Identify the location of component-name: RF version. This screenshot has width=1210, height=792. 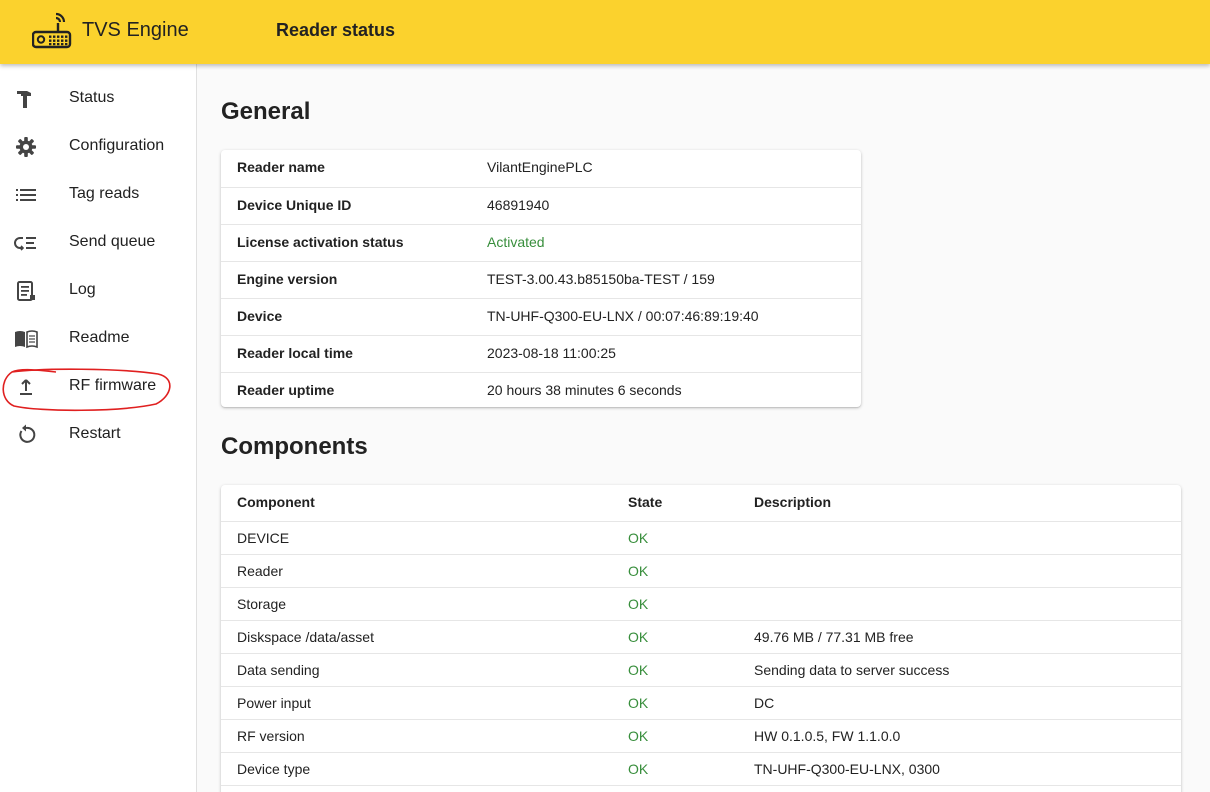
(271, 736).